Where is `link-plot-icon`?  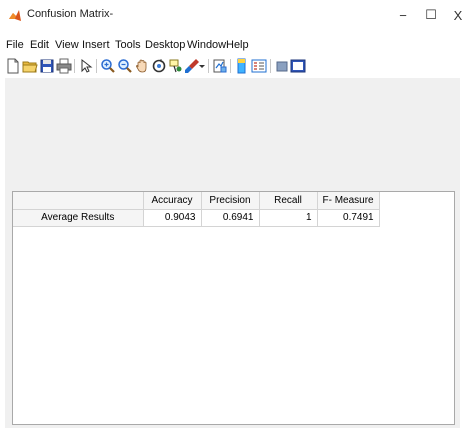 link-plot-icon is located at coordinates (220, 66).